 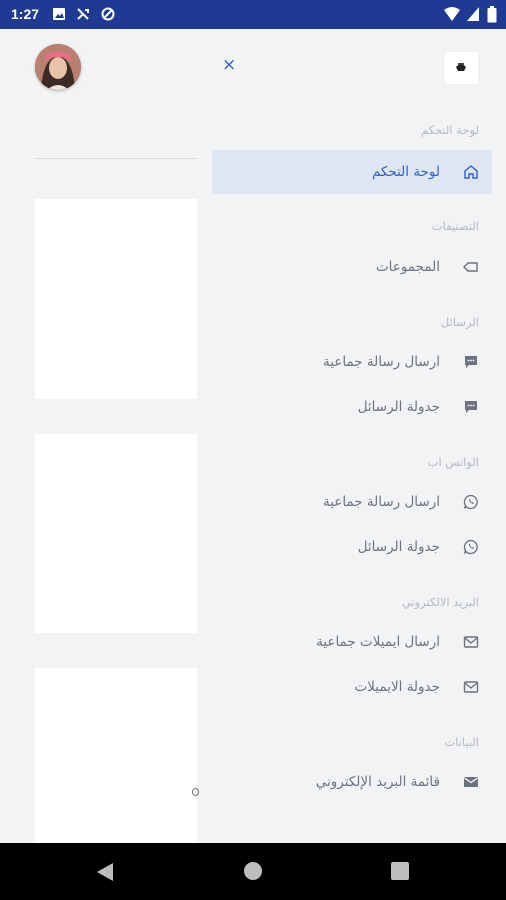 What do you see at coordinates (452, 14) in the screenshot?
I see `wifi-icon` at bounding box center [452, 14].